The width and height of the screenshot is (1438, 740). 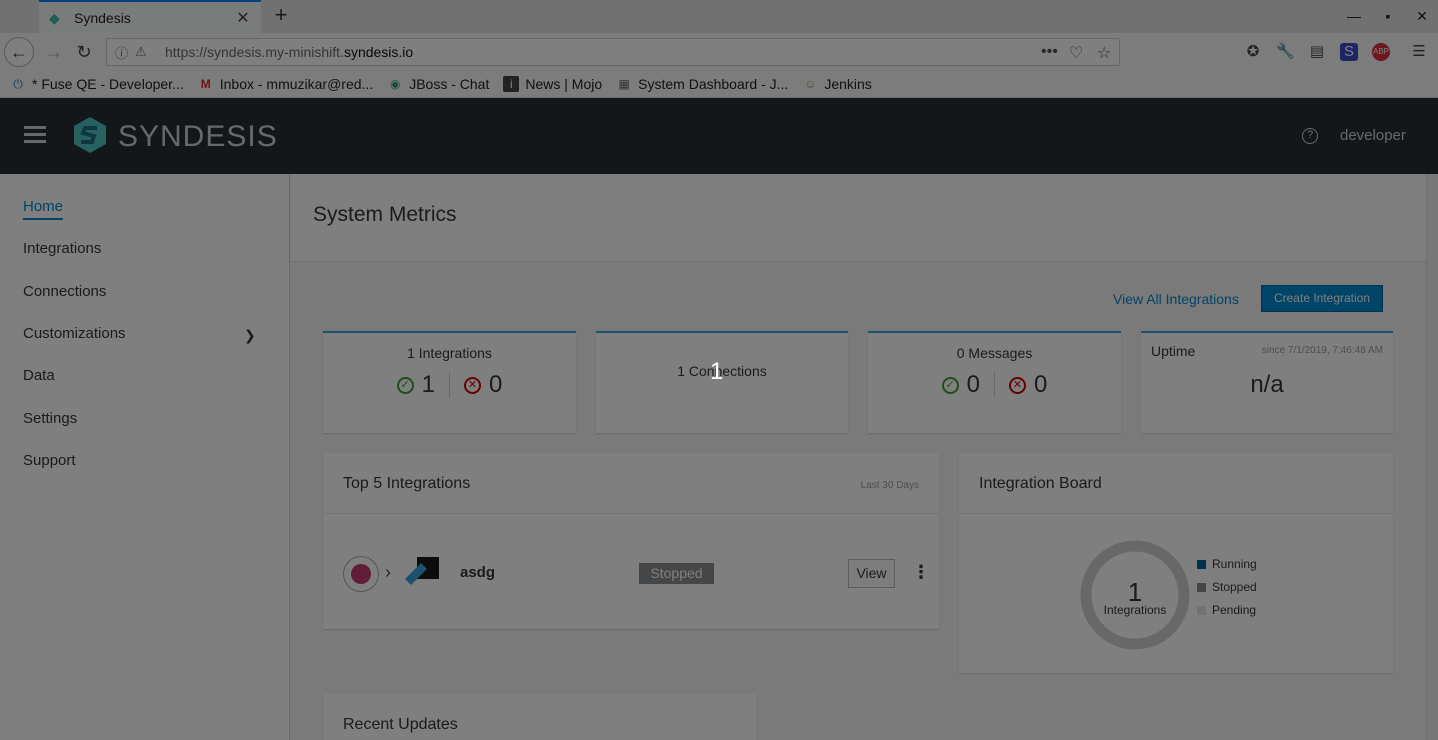 What do you see at coordinates (717, 371) in the screenshot?
I see `step-number-marker: 1` at bounding box center [717, 371].